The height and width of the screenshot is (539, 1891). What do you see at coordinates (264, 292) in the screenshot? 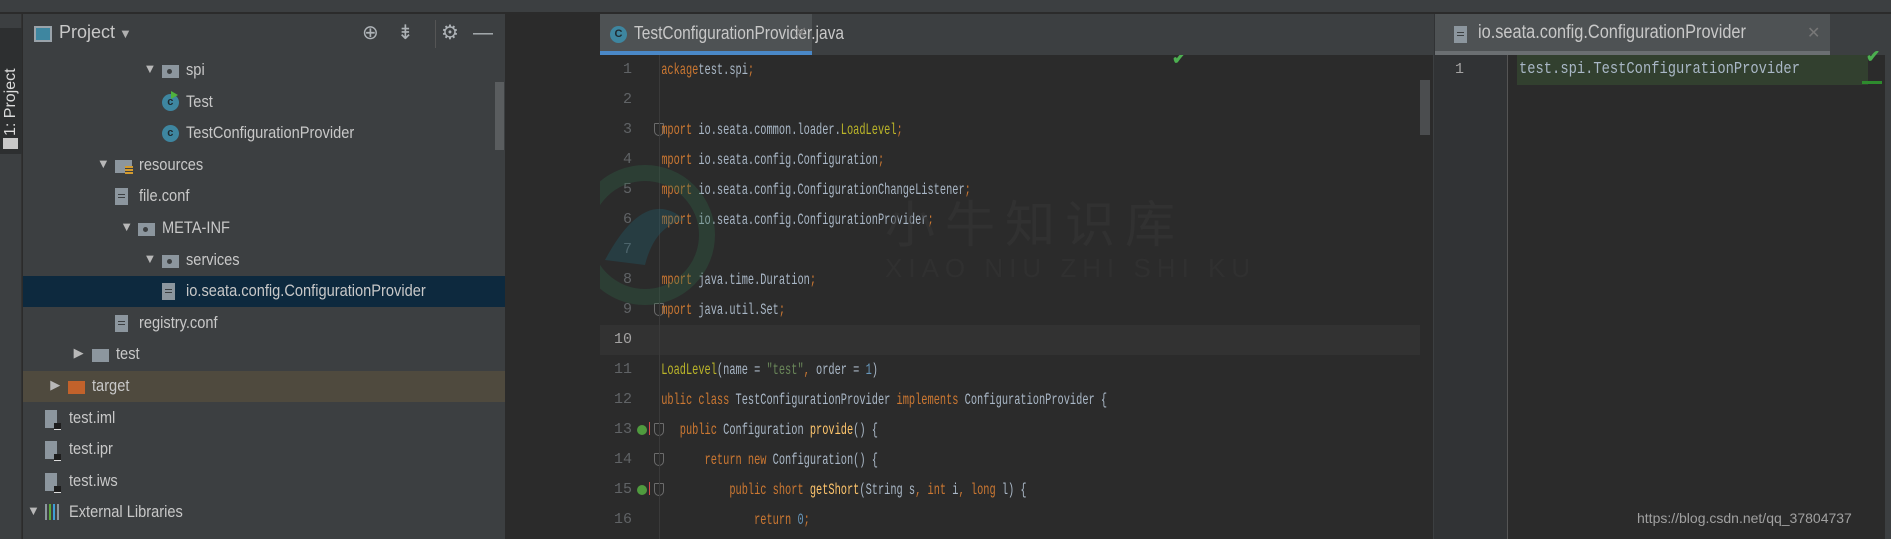
I see `tree-item: io.seata.config.ConfigurationProvider` at bounding box center [264, 292].